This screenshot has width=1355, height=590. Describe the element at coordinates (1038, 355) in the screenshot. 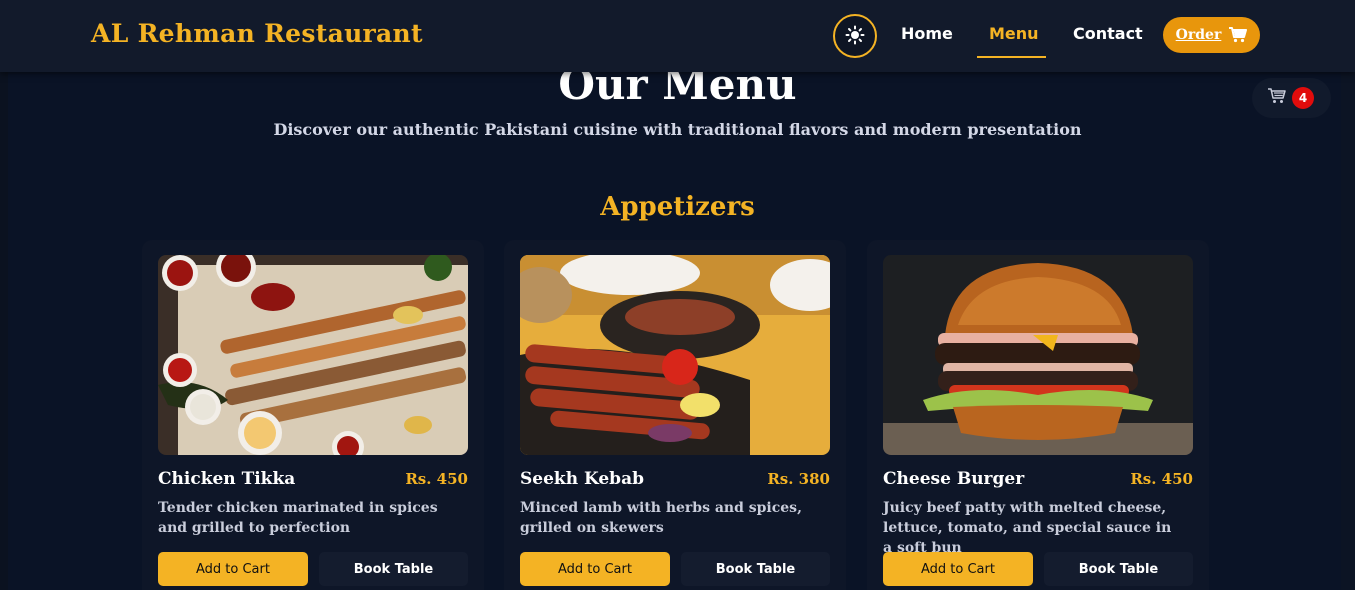

I see `cheese-burger-image` at that location.